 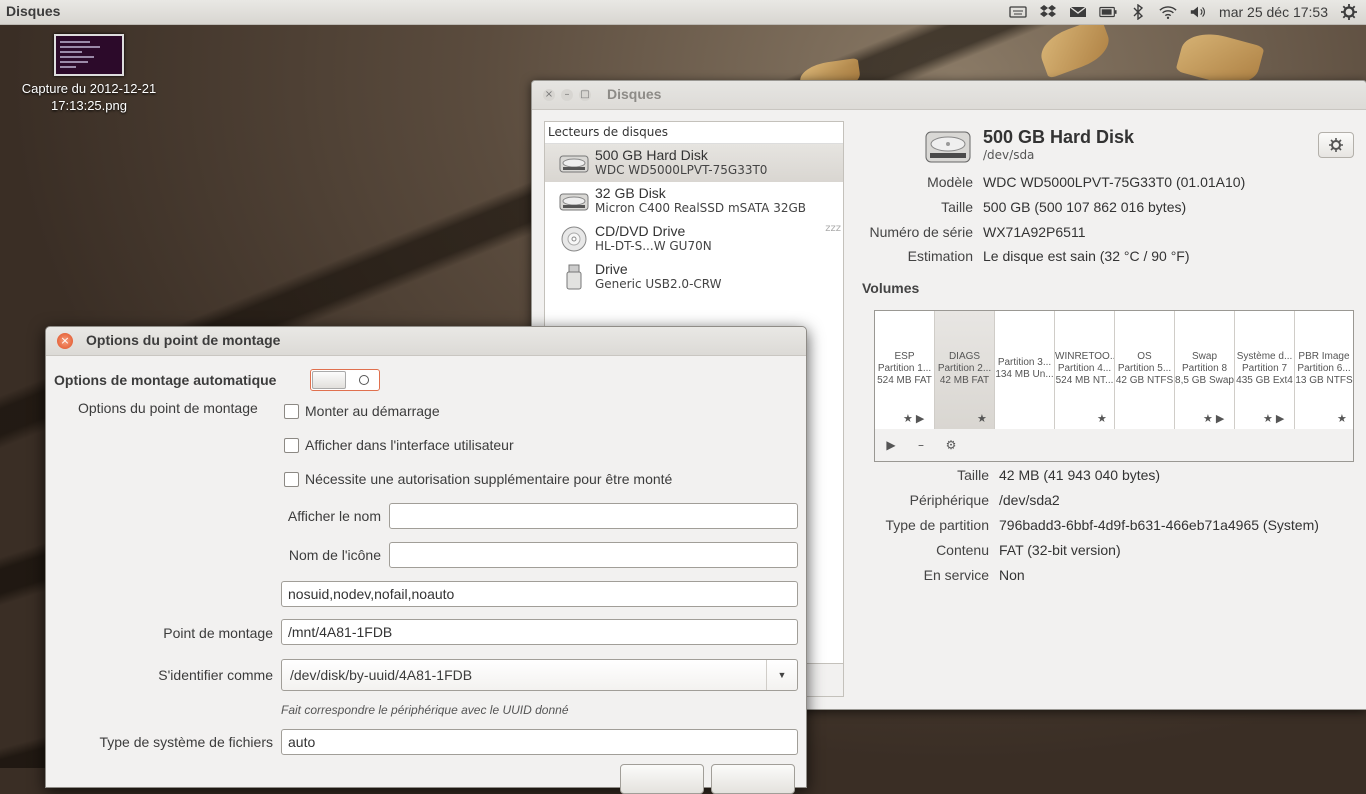 I want to click on bluetooth-icon, so click(x=1138, y=12).